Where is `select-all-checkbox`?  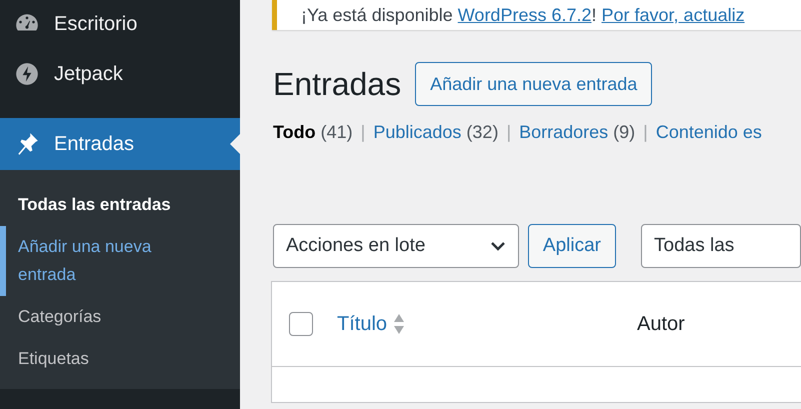 select-all-checkbox is located at coordinates (301, 324).